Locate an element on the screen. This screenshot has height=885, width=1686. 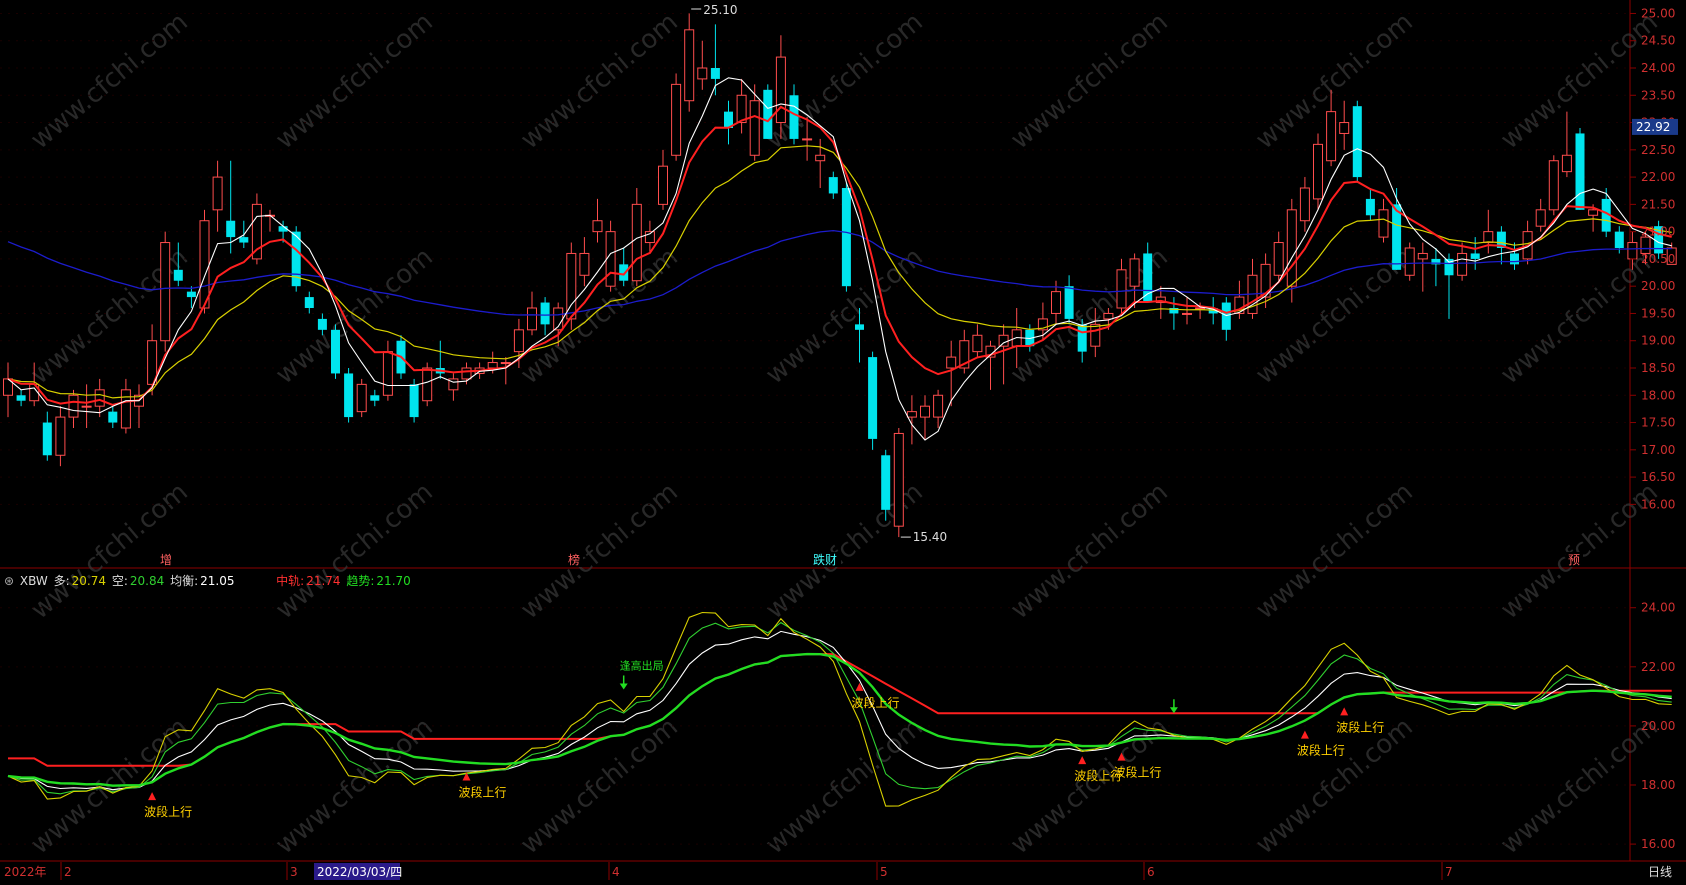
indicator-tick-label: 20.00 is located at coordinates (1658, 726).